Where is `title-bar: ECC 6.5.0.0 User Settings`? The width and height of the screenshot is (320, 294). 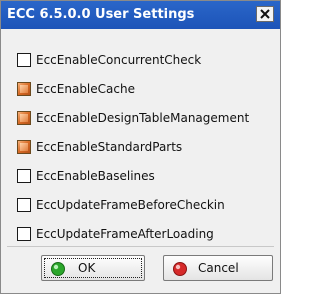 title-bar: ECC 6.5.0.0 User Settings is located at coordinates (140, 15).